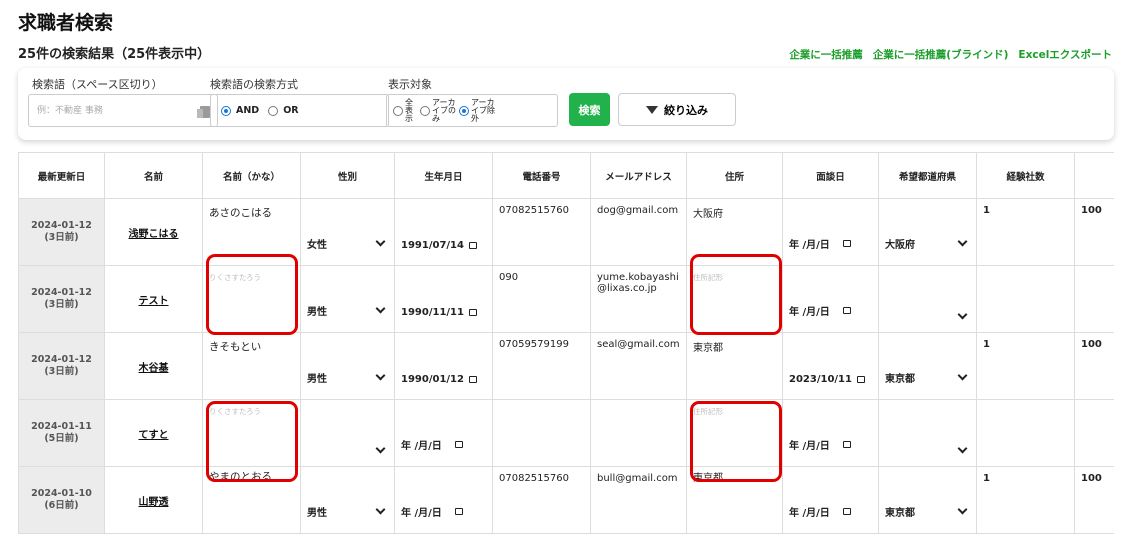 This screenshot has height=539, width=1148. What do you see at coordinates (61, 500) in the screenshot?
I see `updated-date: 2024-01-10 (6日前)` at bounding box center [61, 500].